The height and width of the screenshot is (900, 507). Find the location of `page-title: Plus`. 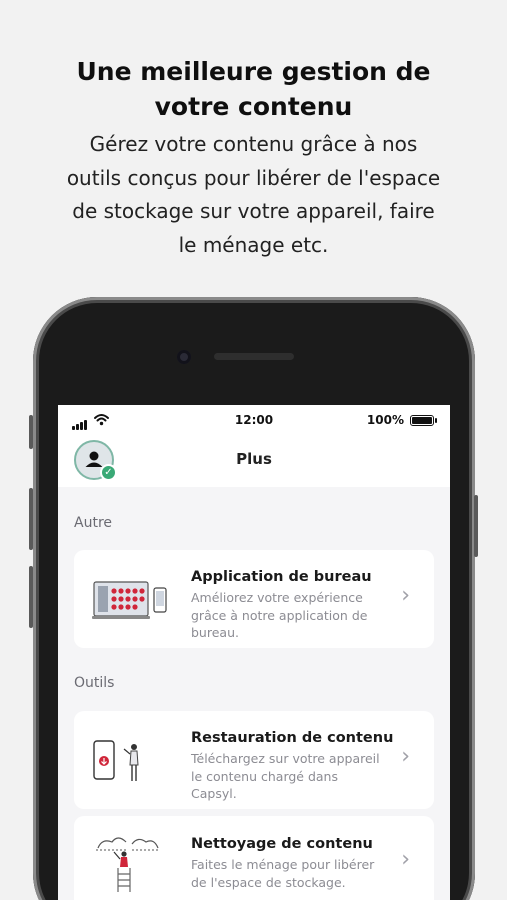

page-title: Plus is located at coordinates (254, 459).